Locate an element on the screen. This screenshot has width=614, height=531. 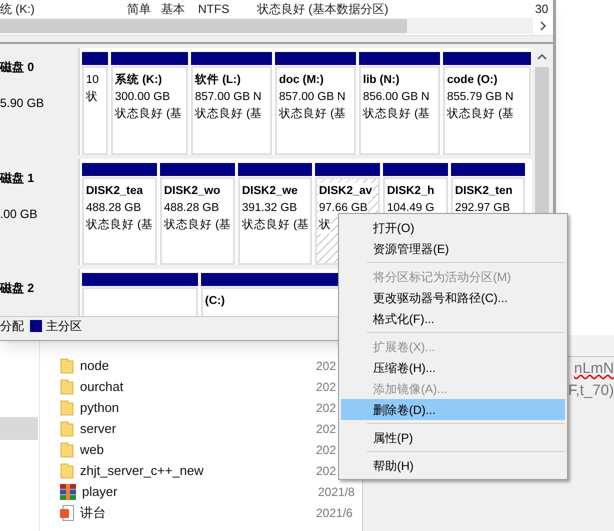
menu-item: 属性(P) is located at coordinates (453, 437).